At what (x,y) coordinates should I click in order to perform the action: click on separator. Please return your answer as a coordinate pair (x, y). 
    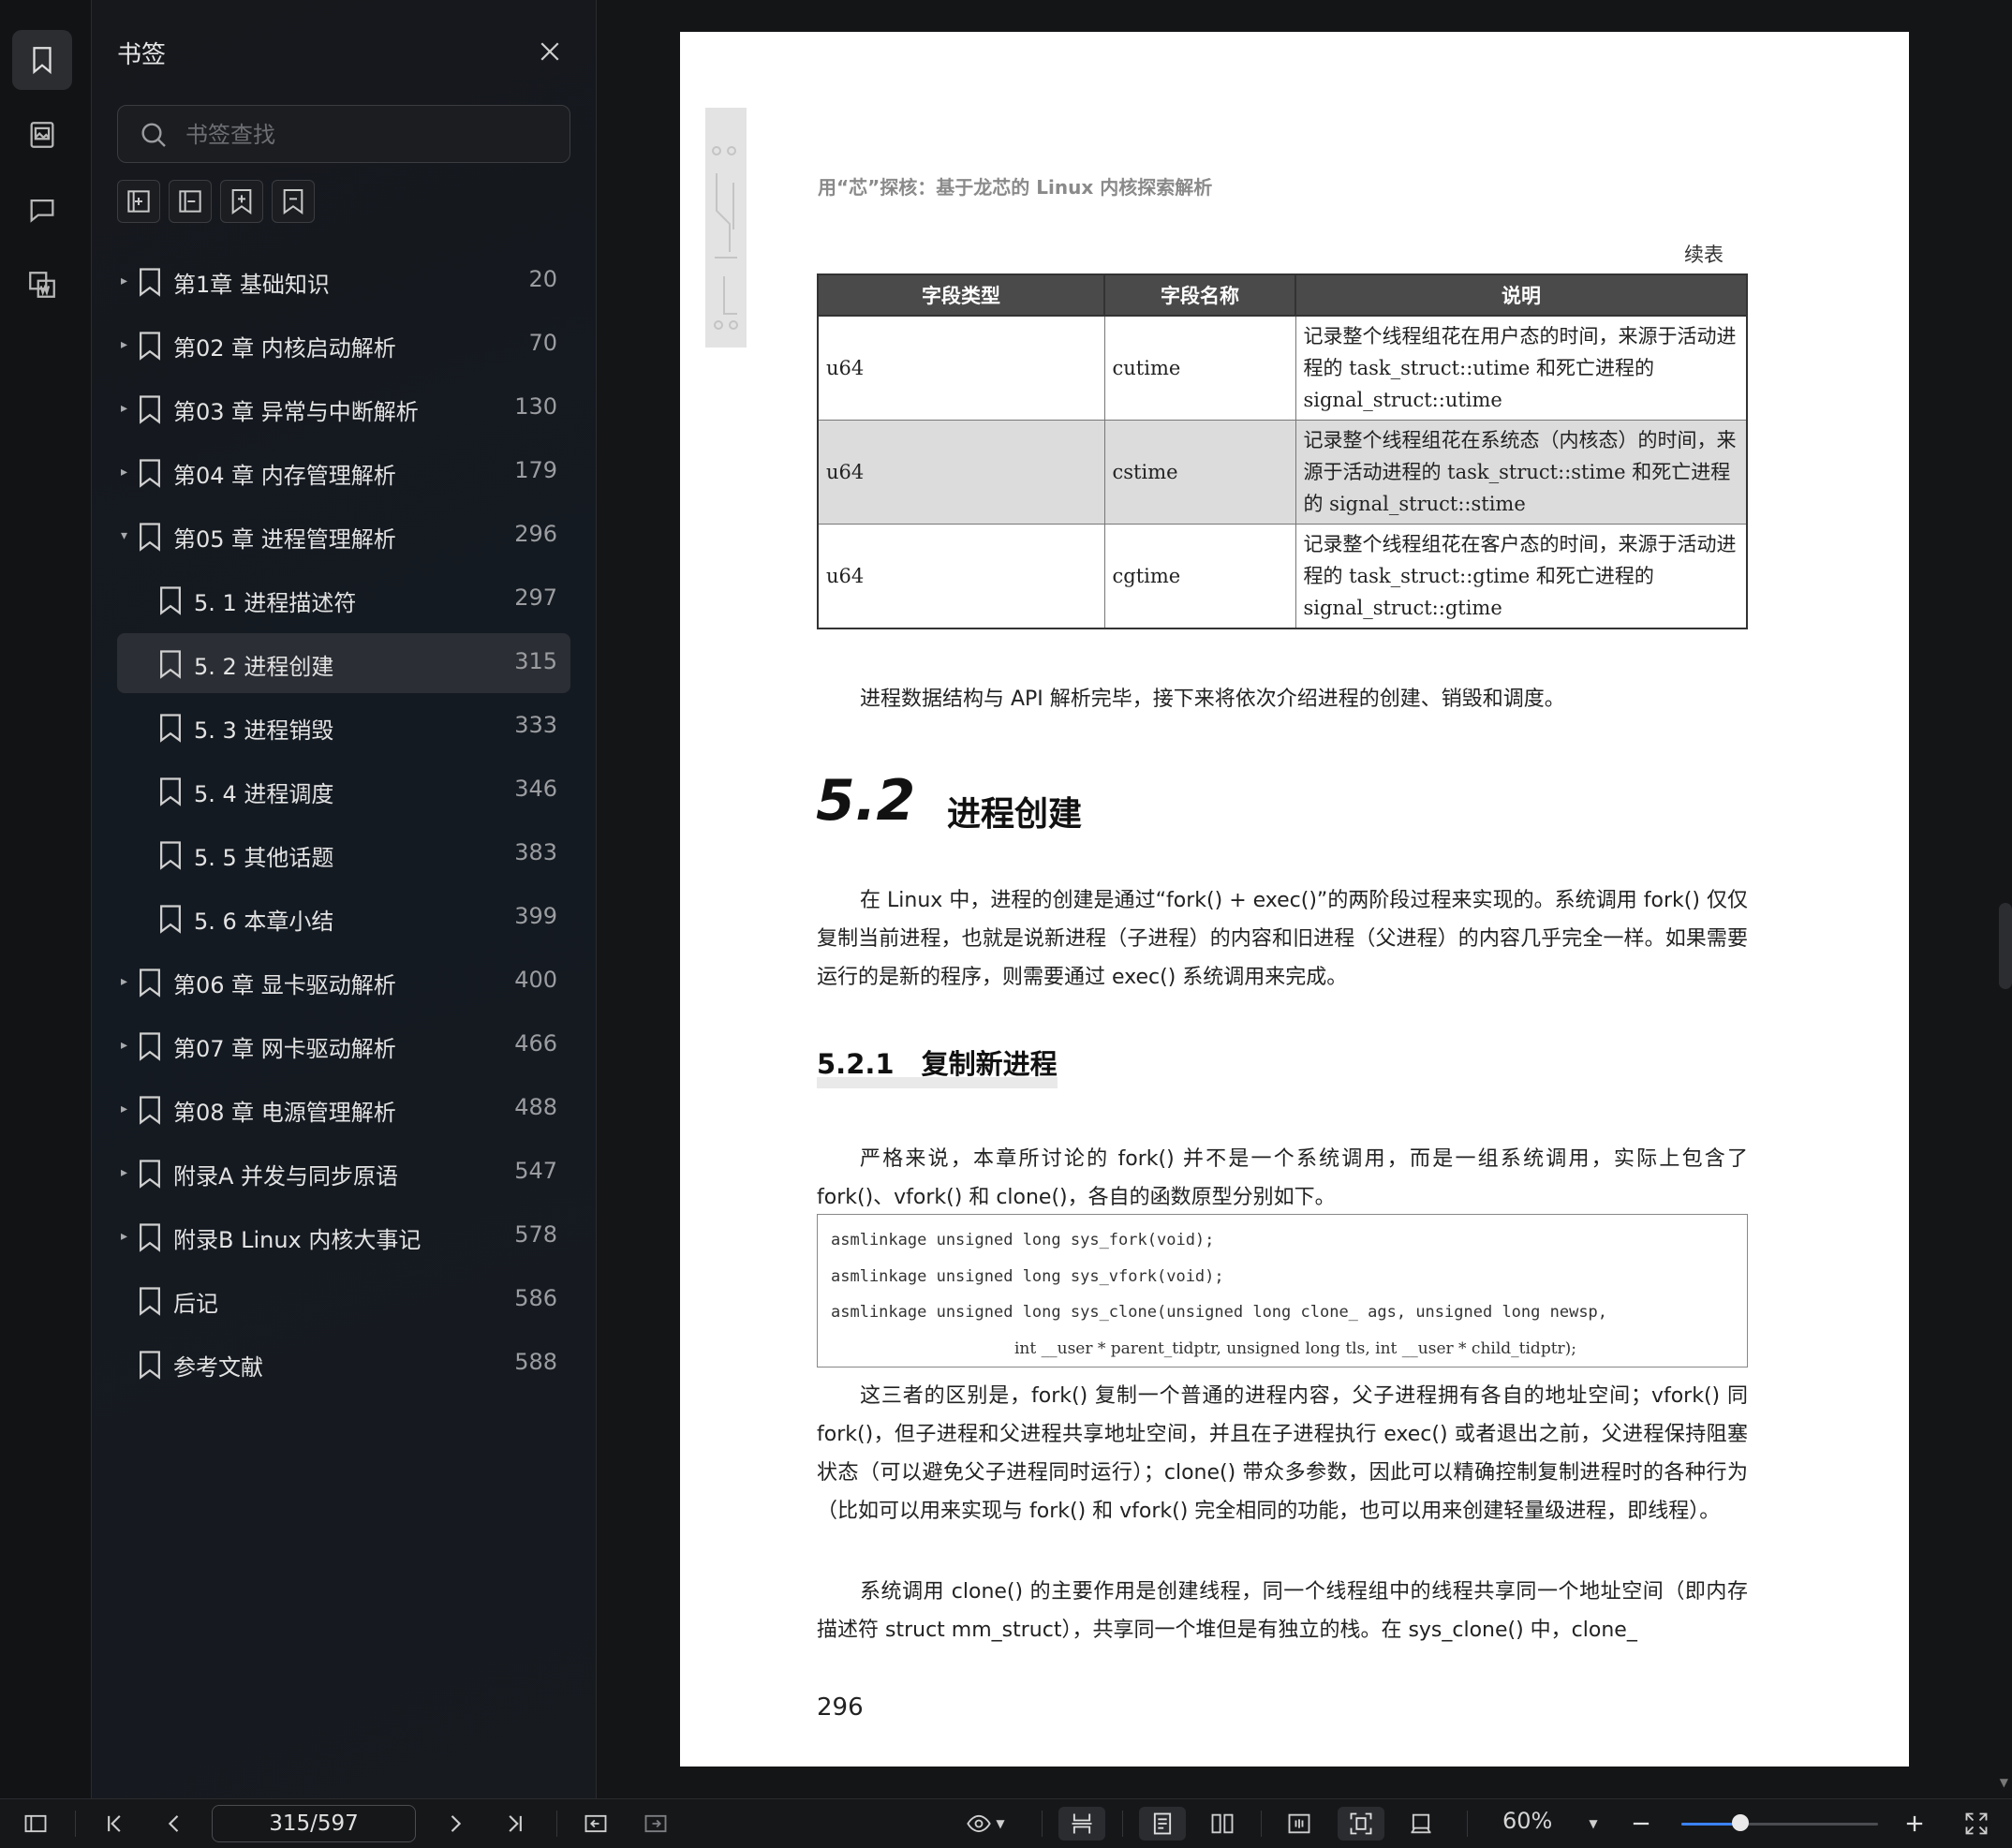
    Looking at the image, I should click on (1042, 1824).